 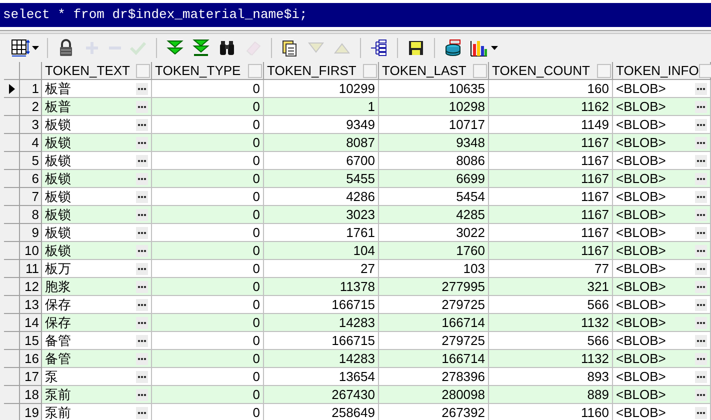 I want to click on table-cell: 3023, so click(x=360, y=214).